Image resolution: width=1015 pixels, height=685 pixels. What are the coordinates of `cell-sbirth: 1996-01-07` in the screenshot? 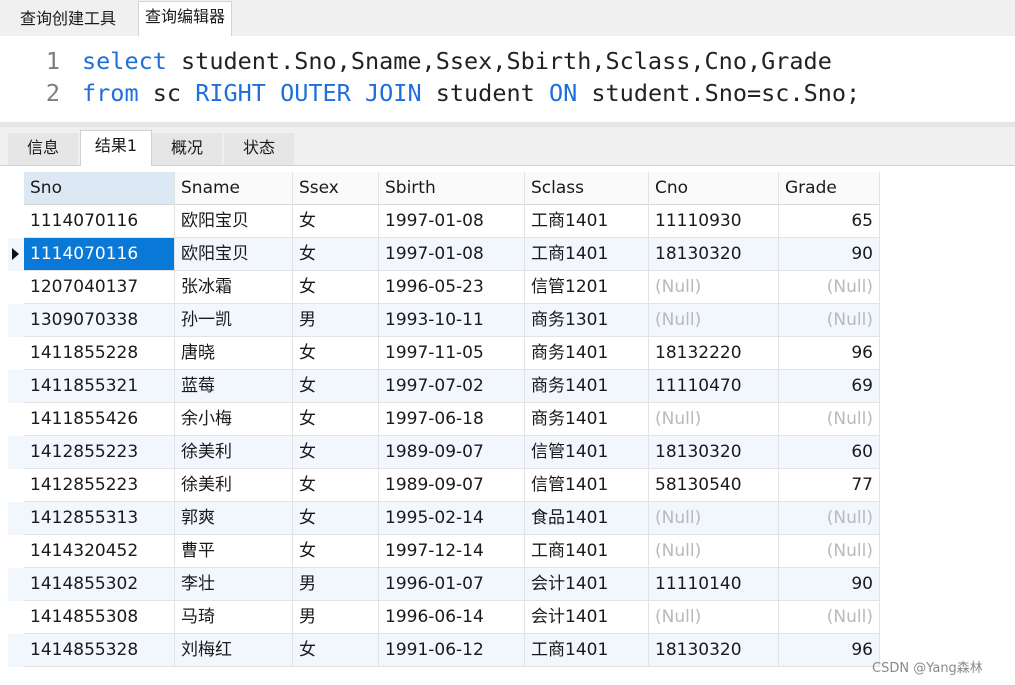 It's located at (452, 584).